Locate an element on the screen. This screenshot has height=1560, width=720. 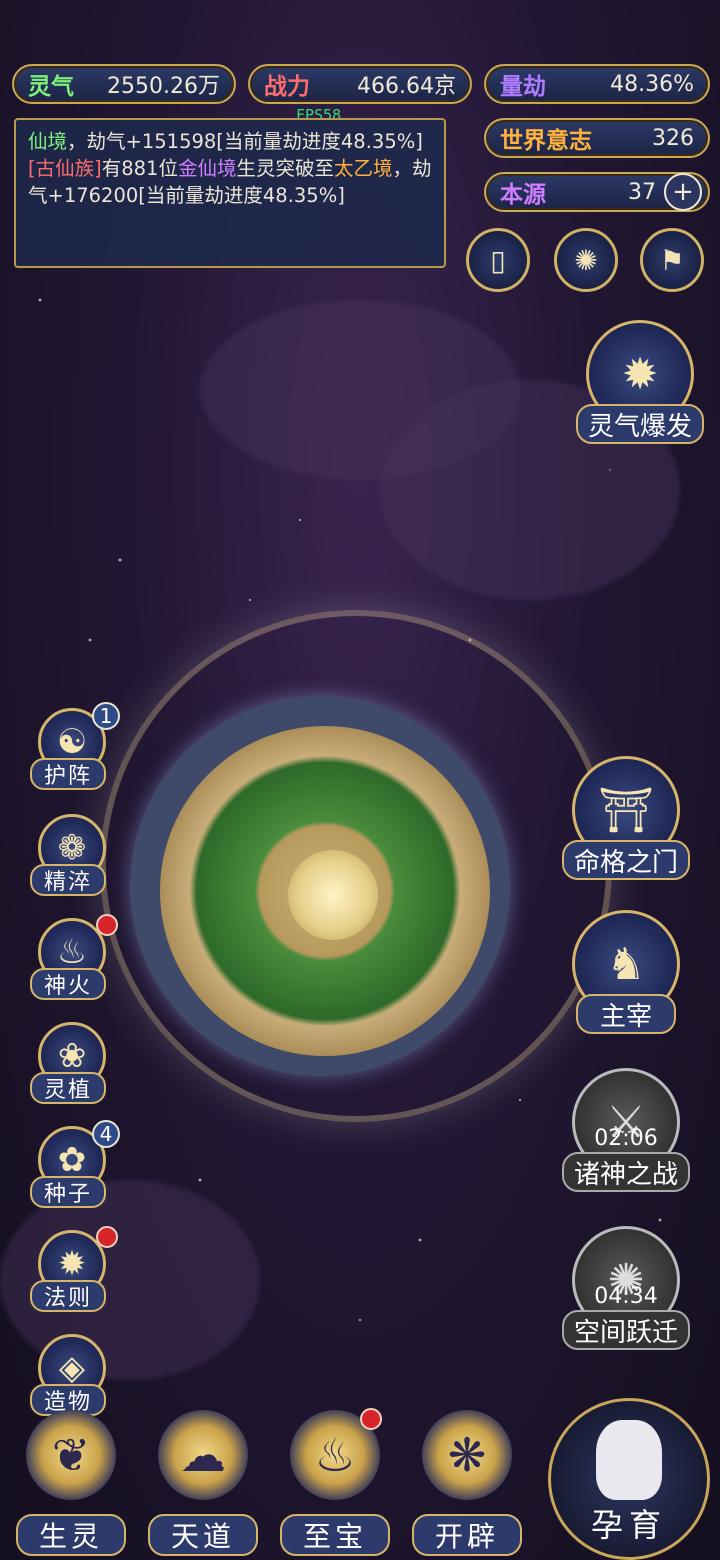
vortex-icon: ✺ is located at coordinates (586, 260).